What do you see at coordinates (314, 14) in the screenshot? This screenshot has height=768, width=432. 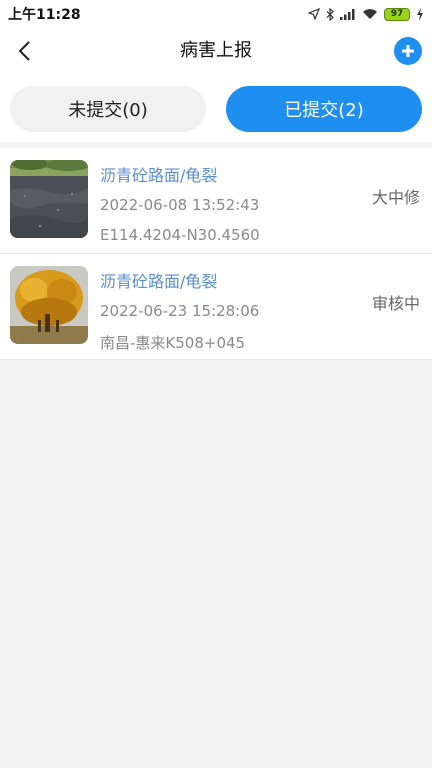 I see `location-icon` at bounding box center [314, 14].